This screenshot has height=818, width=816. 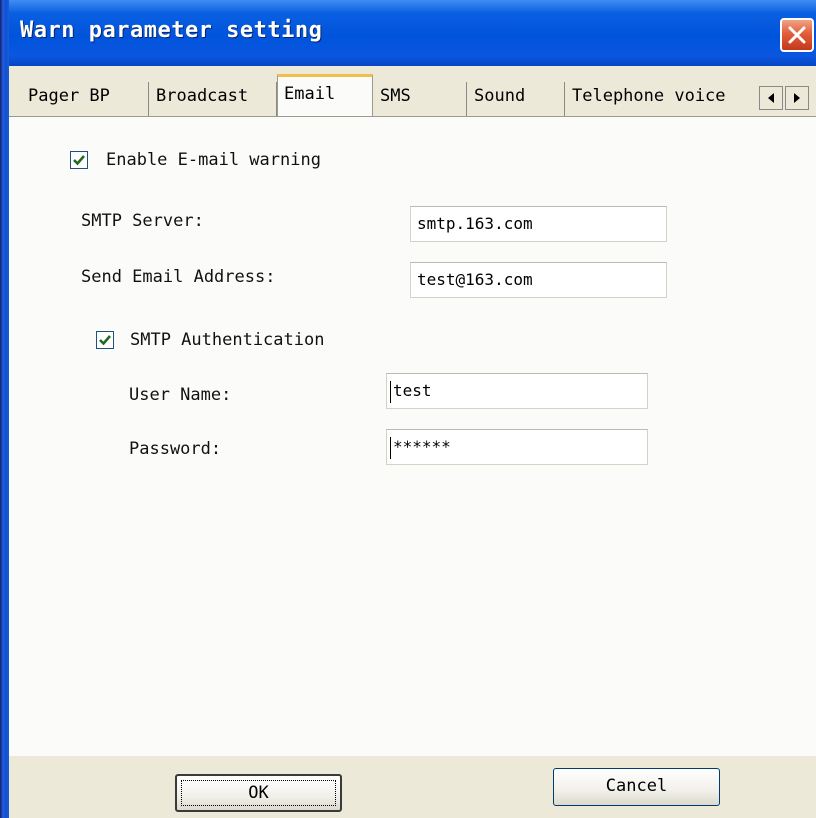 I want to click on password-label: Password:, so click(x=175, y=449).